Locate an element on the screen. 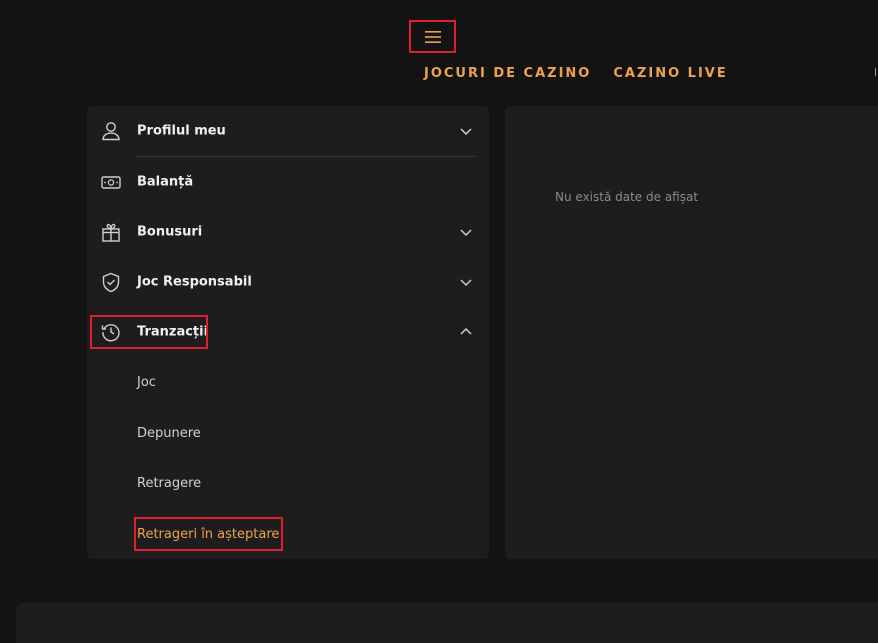  nav-live-casino: CAZINO LIVE is located at coordinates (670, 73).